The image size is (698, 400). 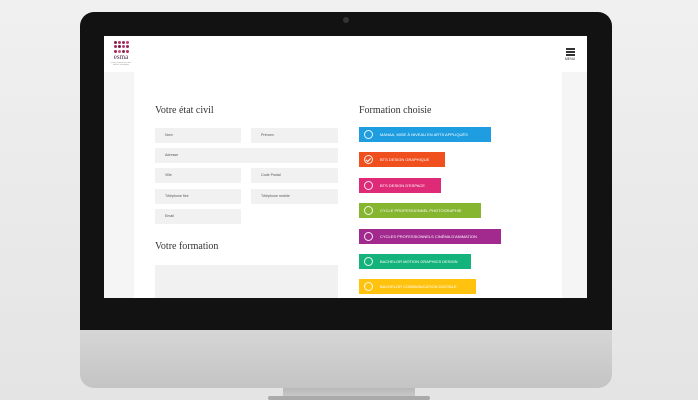 I want to click on hamburger-icon, so click(x=570, y=49).